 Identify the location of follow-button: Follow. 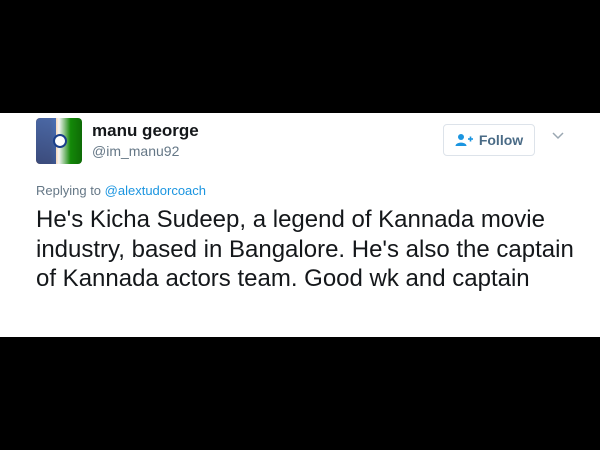
(489, 140).